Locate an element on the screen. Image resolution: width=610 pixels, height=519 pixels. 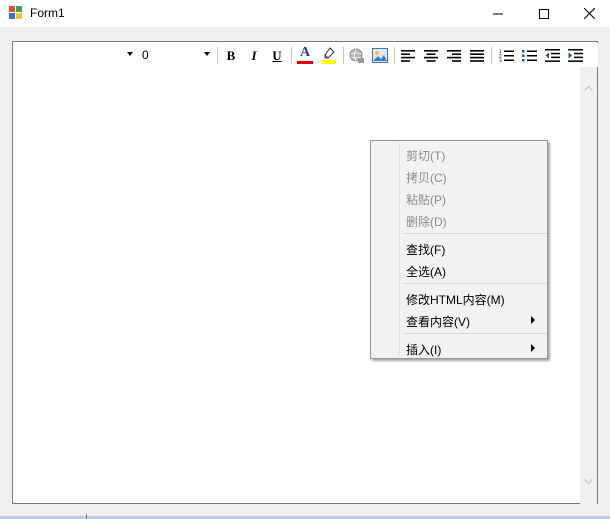
align-center-icon is located at coordinates (431, 55).